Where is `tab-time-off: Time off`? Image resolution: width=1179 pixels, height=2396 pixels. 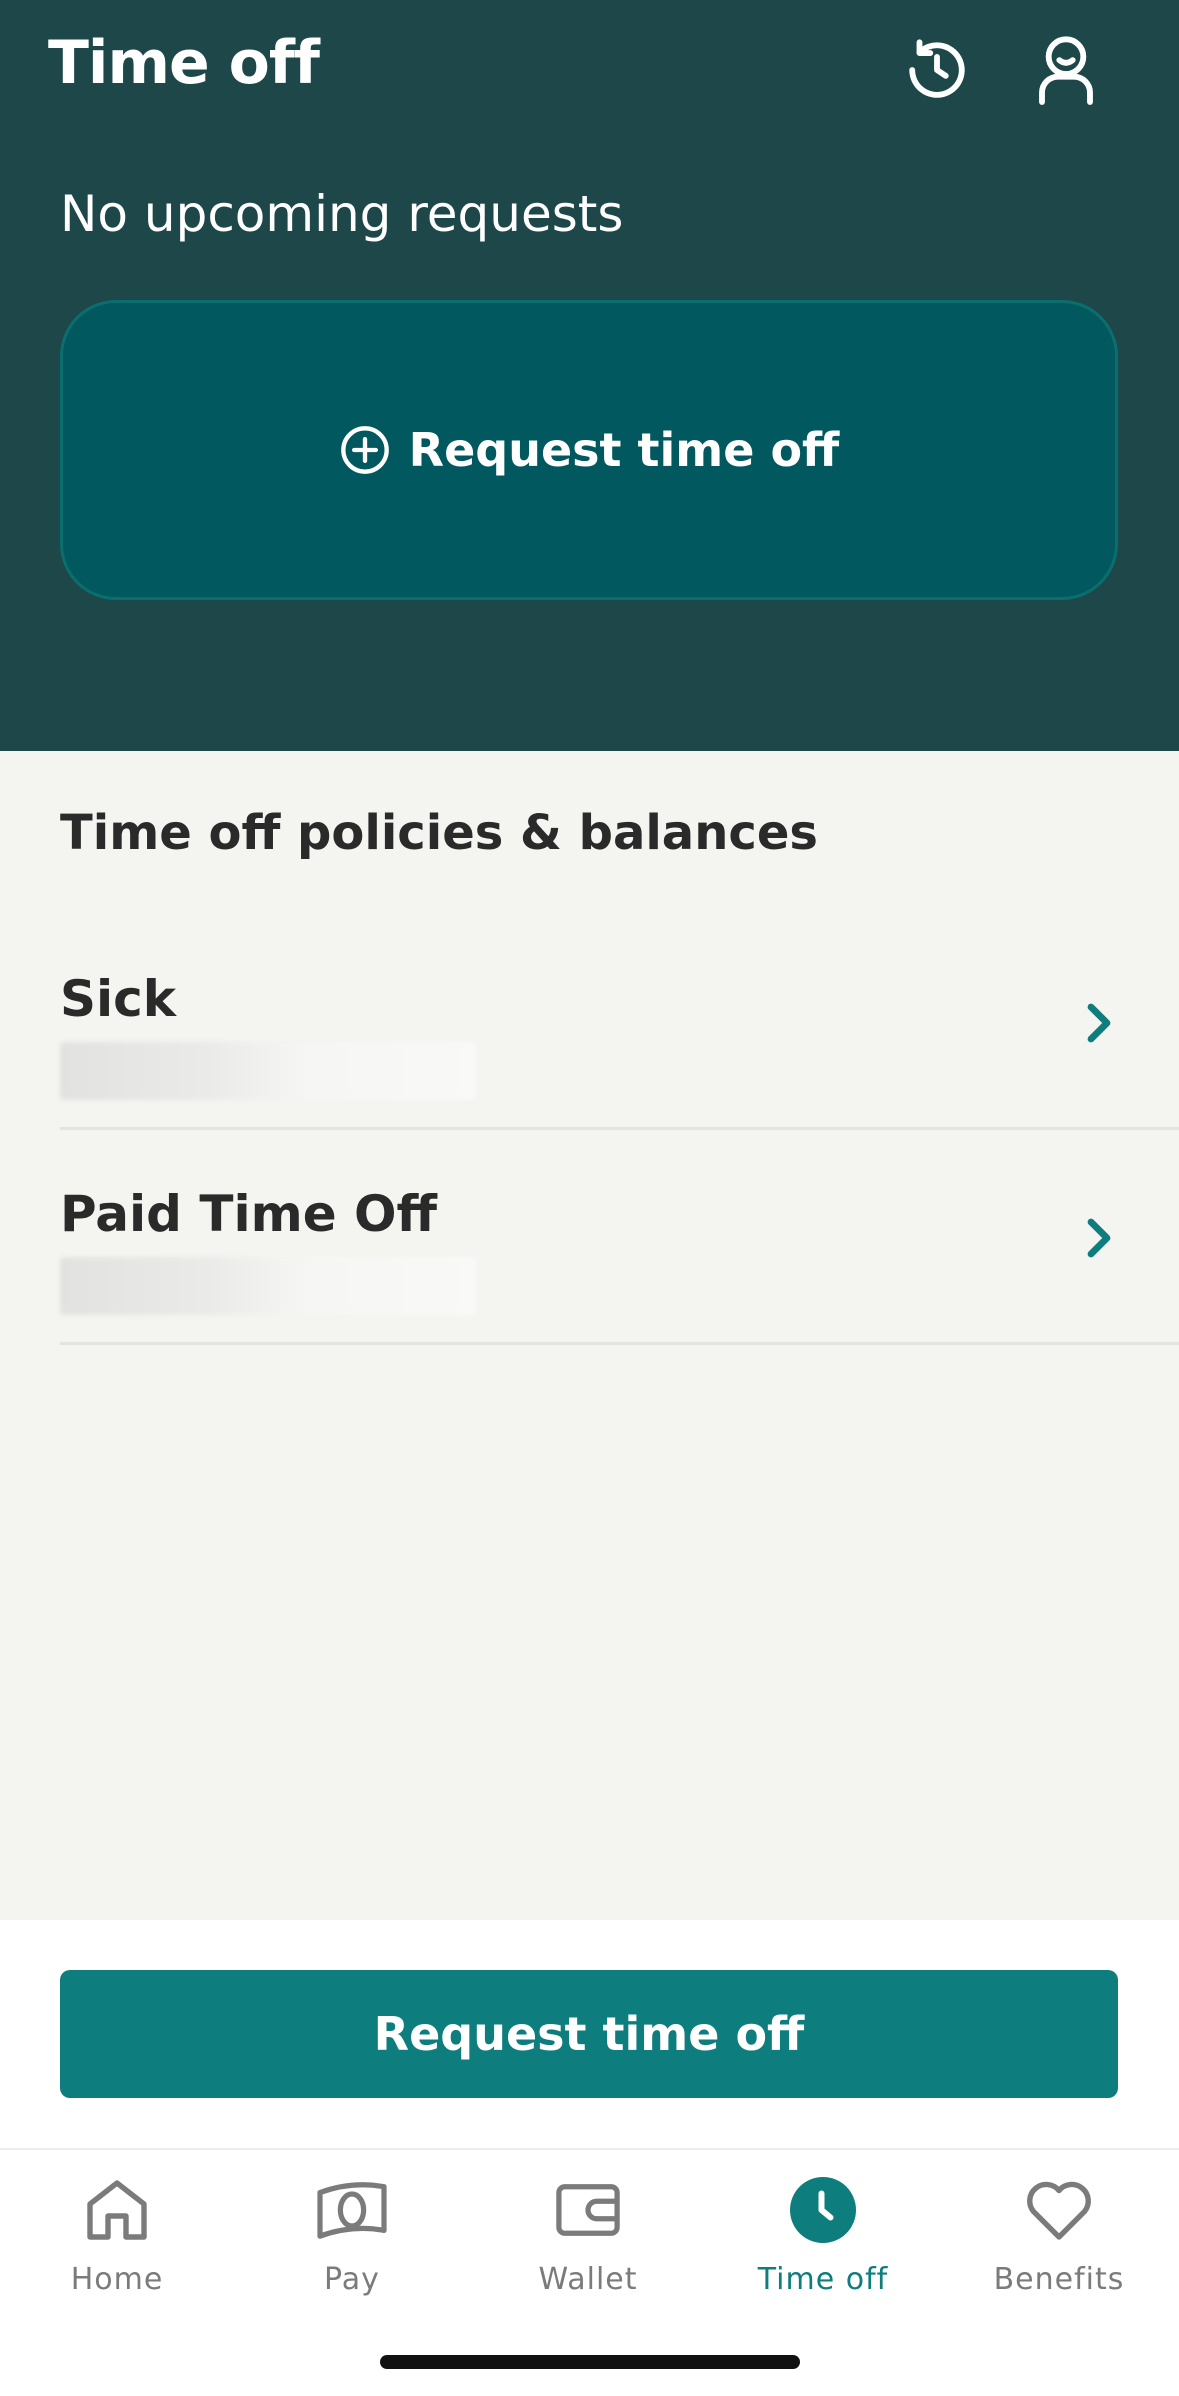
tab-time-off: Time off is located at coordinates (823, 2245).